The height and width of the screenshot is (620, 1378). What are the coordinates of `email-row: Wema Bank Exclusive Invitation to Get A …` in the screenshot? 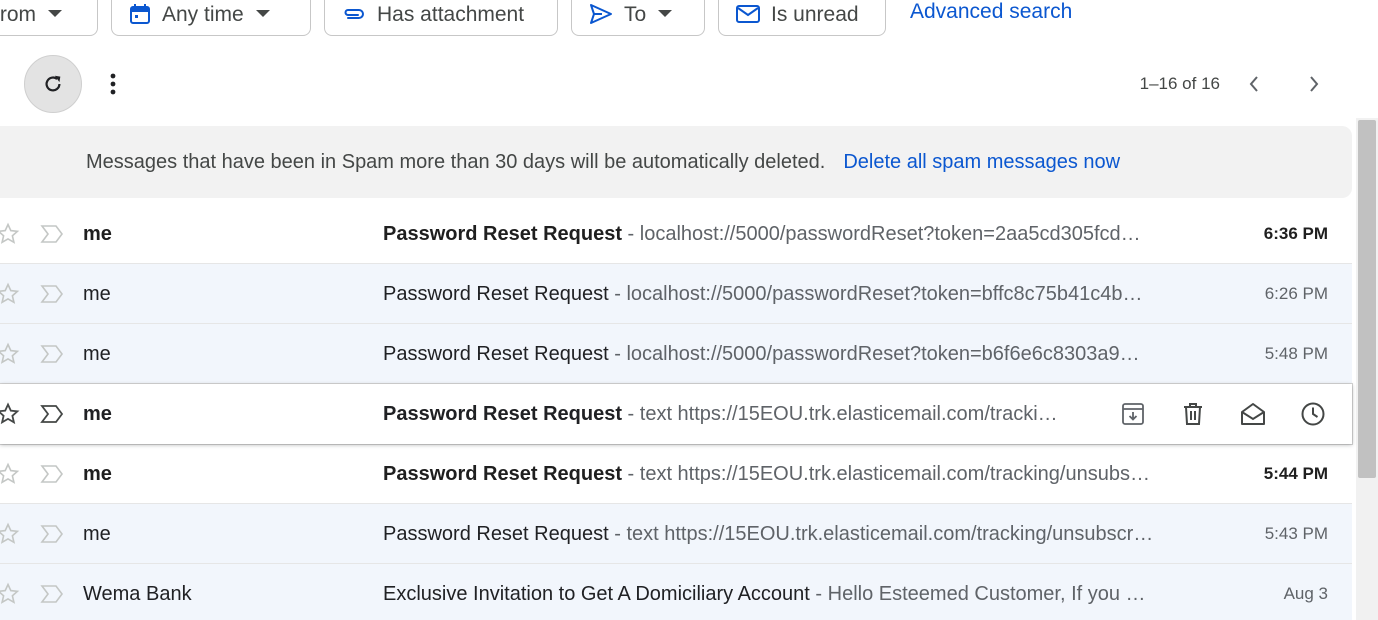 It's located at (676, 592).